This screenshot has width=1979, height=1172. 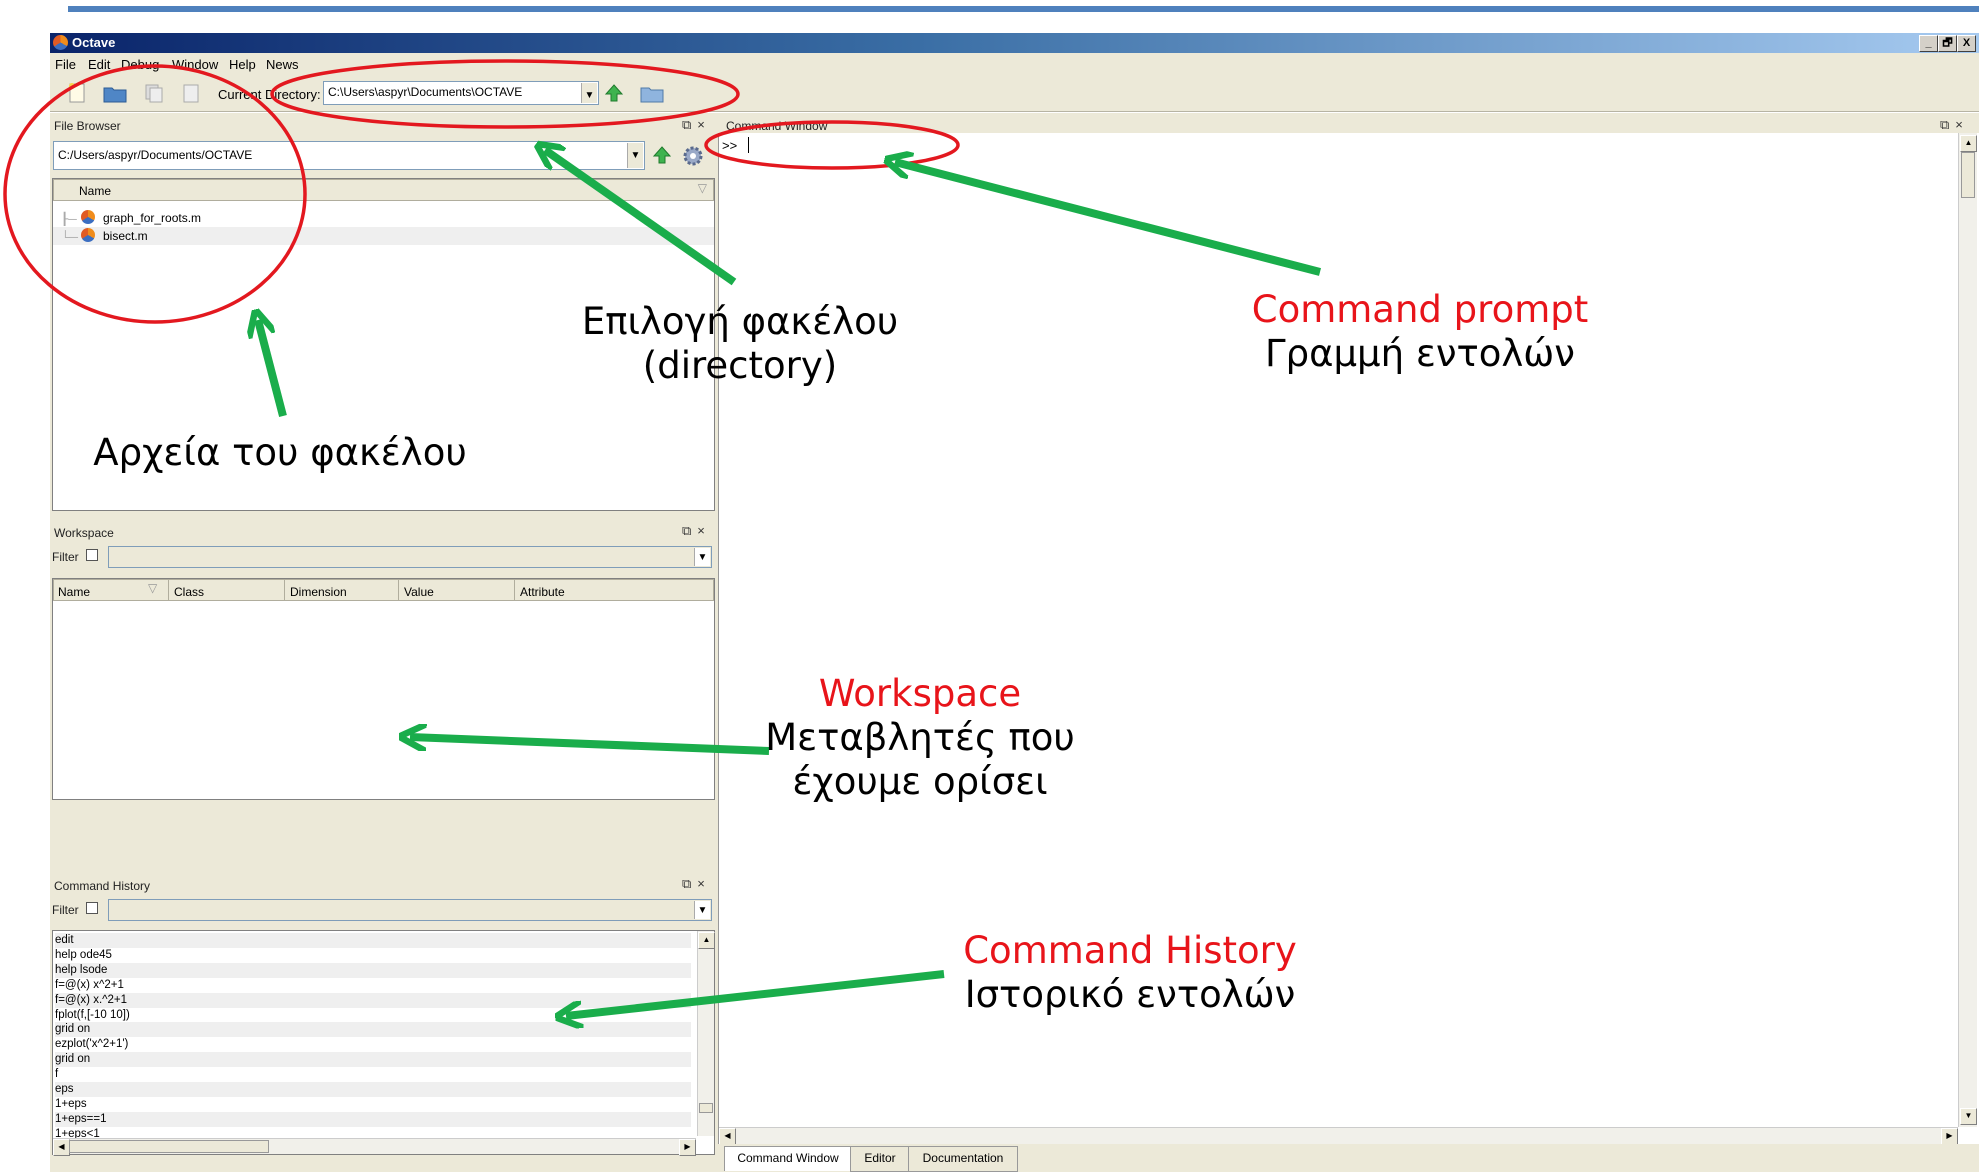 What do you see at coordinates (1420, 331) in the screenshot?
I see `annotation-command-prompt: Command prompt Γραμμή εντολών` at bounding box center [1420, 331].